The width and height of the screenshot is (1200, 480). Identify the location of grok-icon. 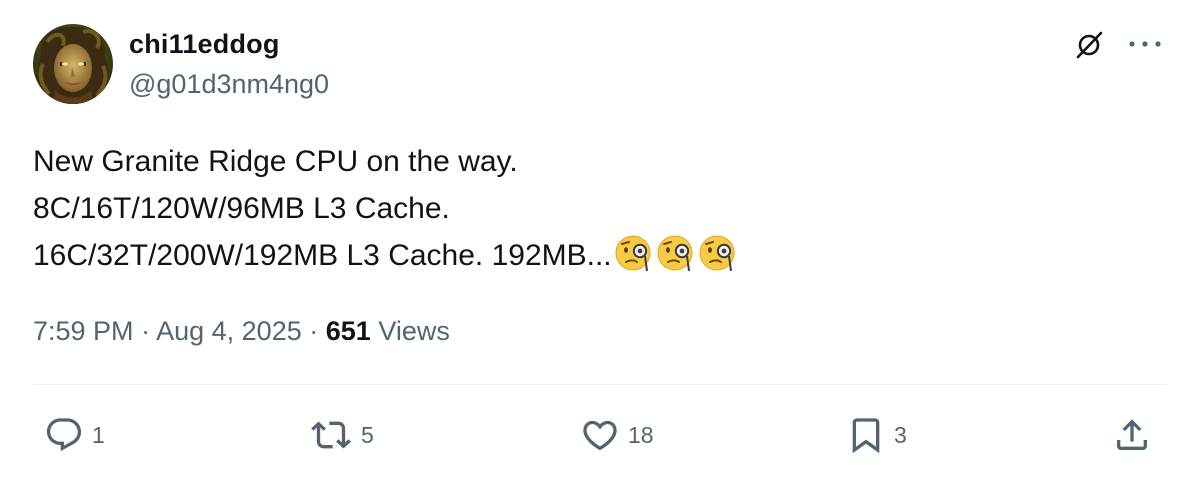
(1089, 45).